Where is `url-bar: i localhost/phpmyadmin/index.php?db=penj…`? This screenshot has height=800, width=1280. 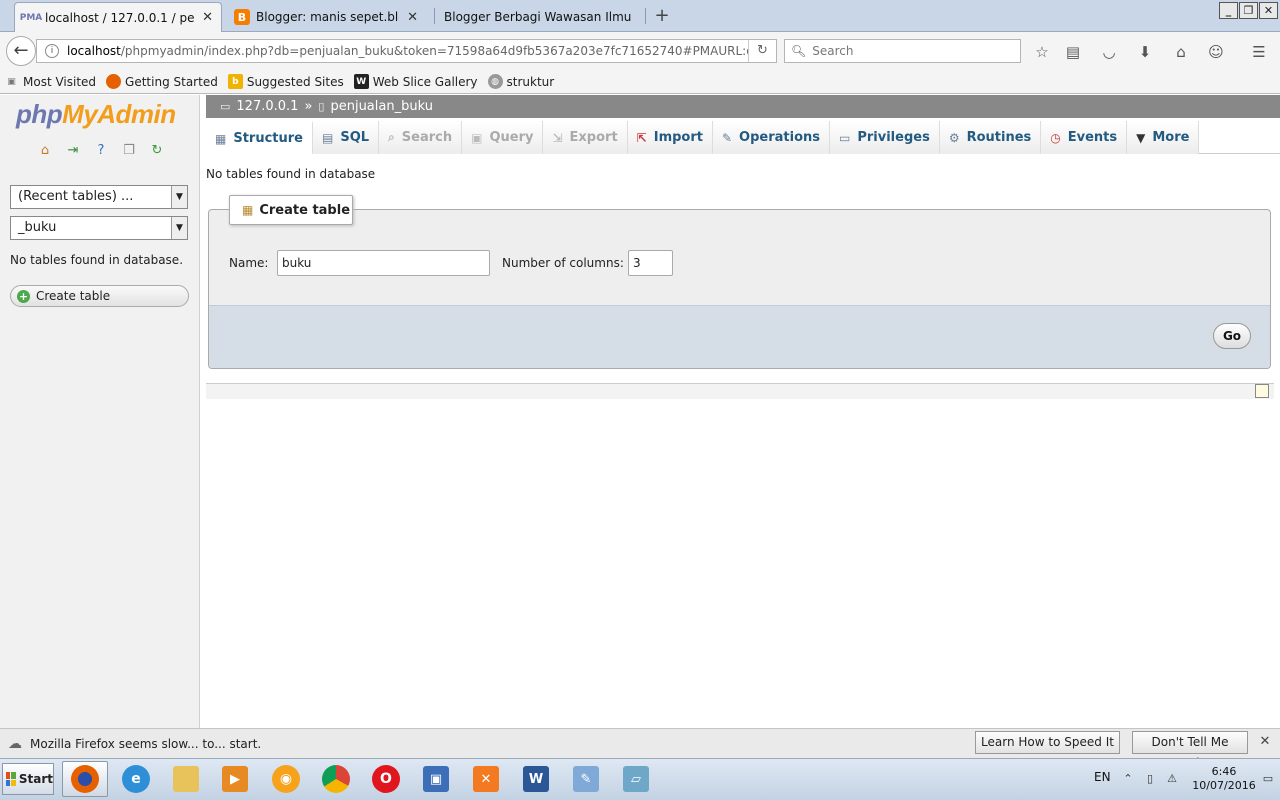 url-bar: i localhost/phpmyadmin/index.php?db=penj… is located at coordinates (406, 51).